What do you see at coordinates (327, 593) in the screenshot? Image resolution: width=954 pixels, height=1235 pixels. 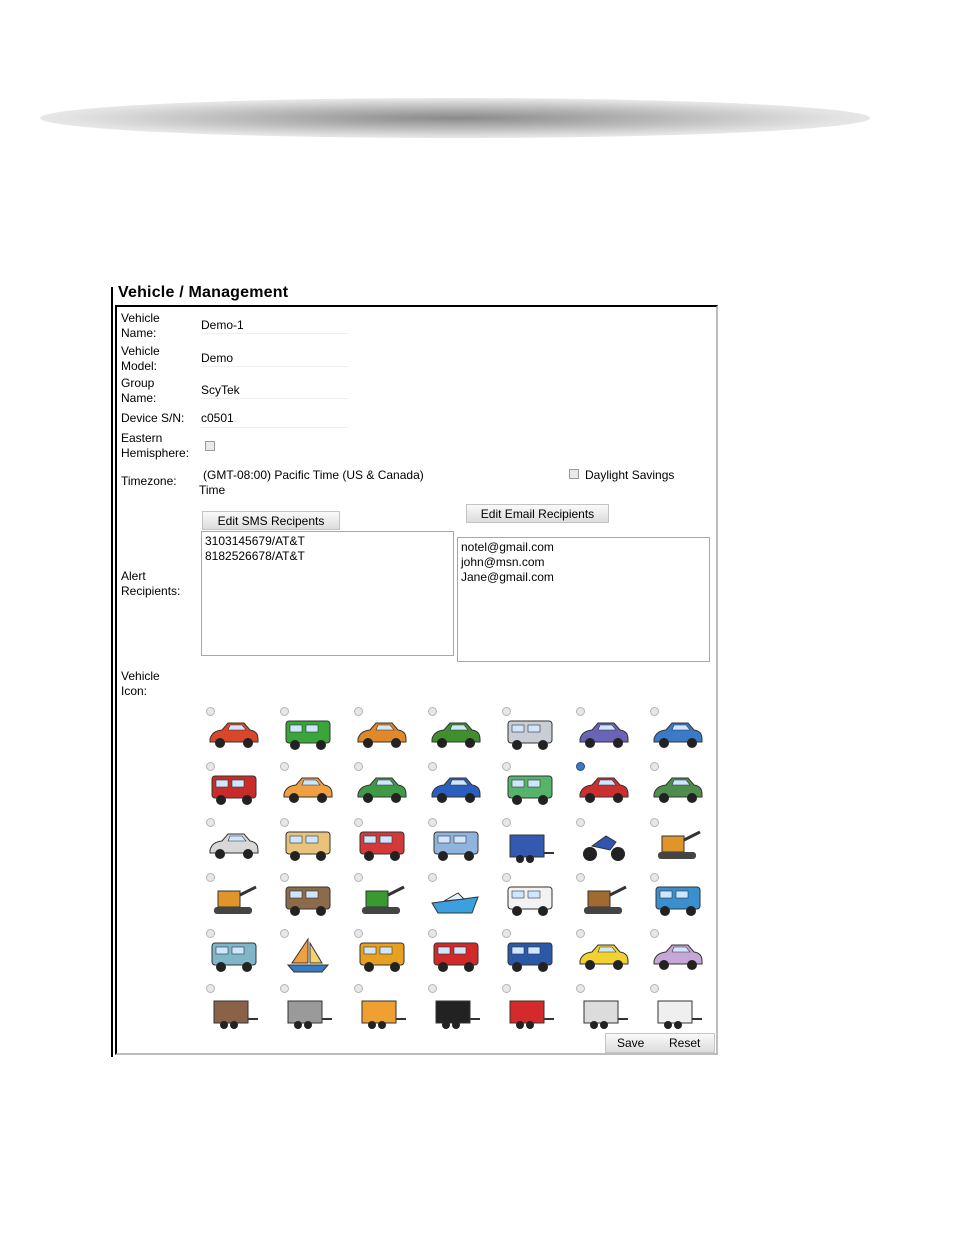 I see `sms-recipients-list: 3103145679/AT&T 8182526678/AT&T` at bounding box center [327, 593].